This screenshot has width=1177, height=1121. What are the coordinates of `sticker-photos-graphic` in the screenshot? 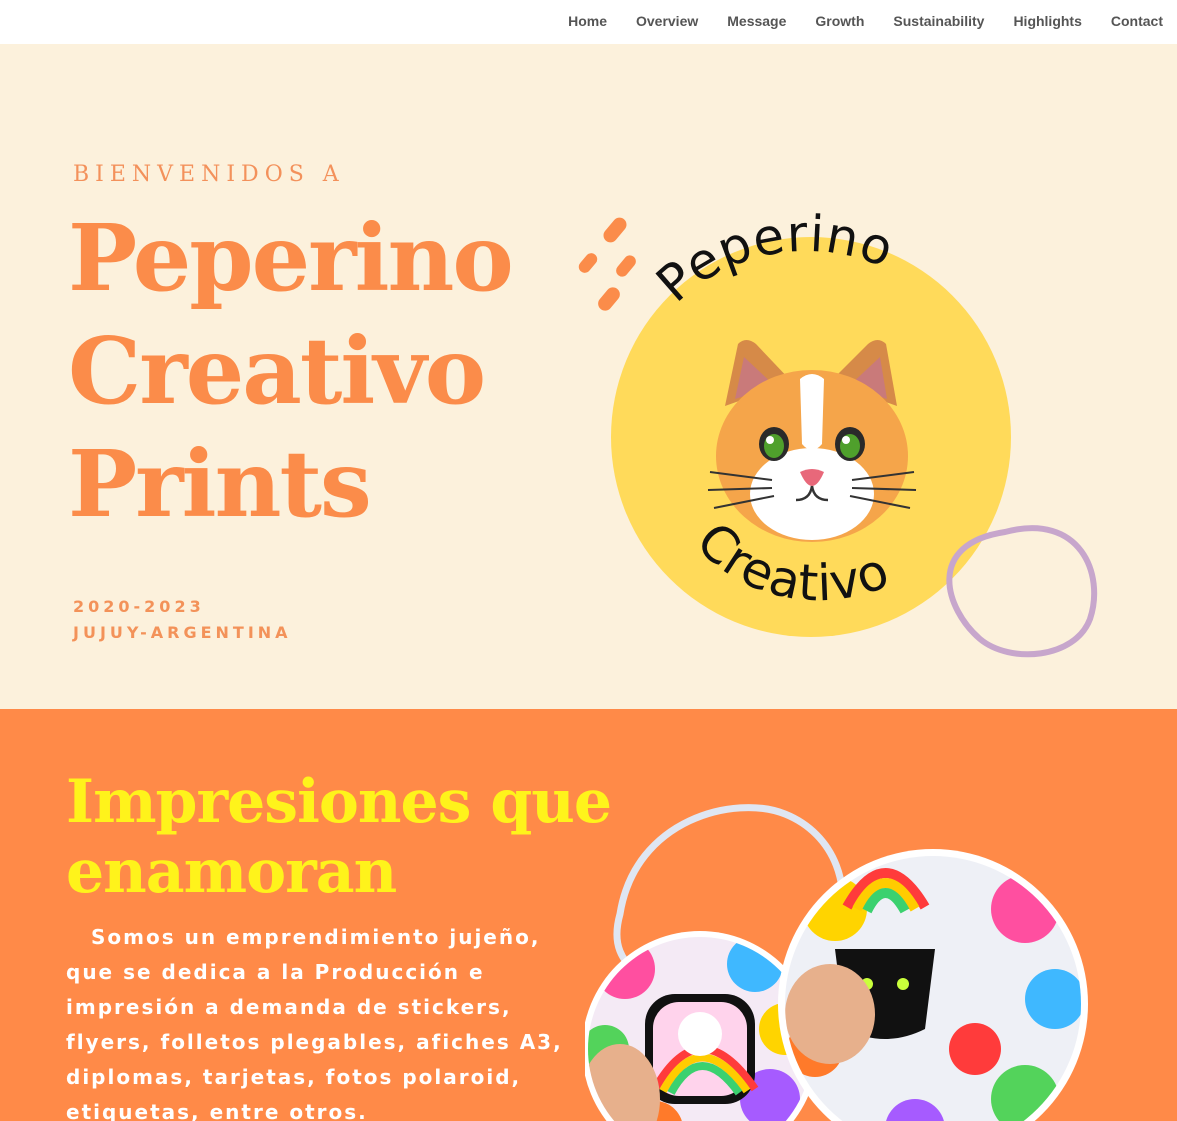 It's located at (835, 962).